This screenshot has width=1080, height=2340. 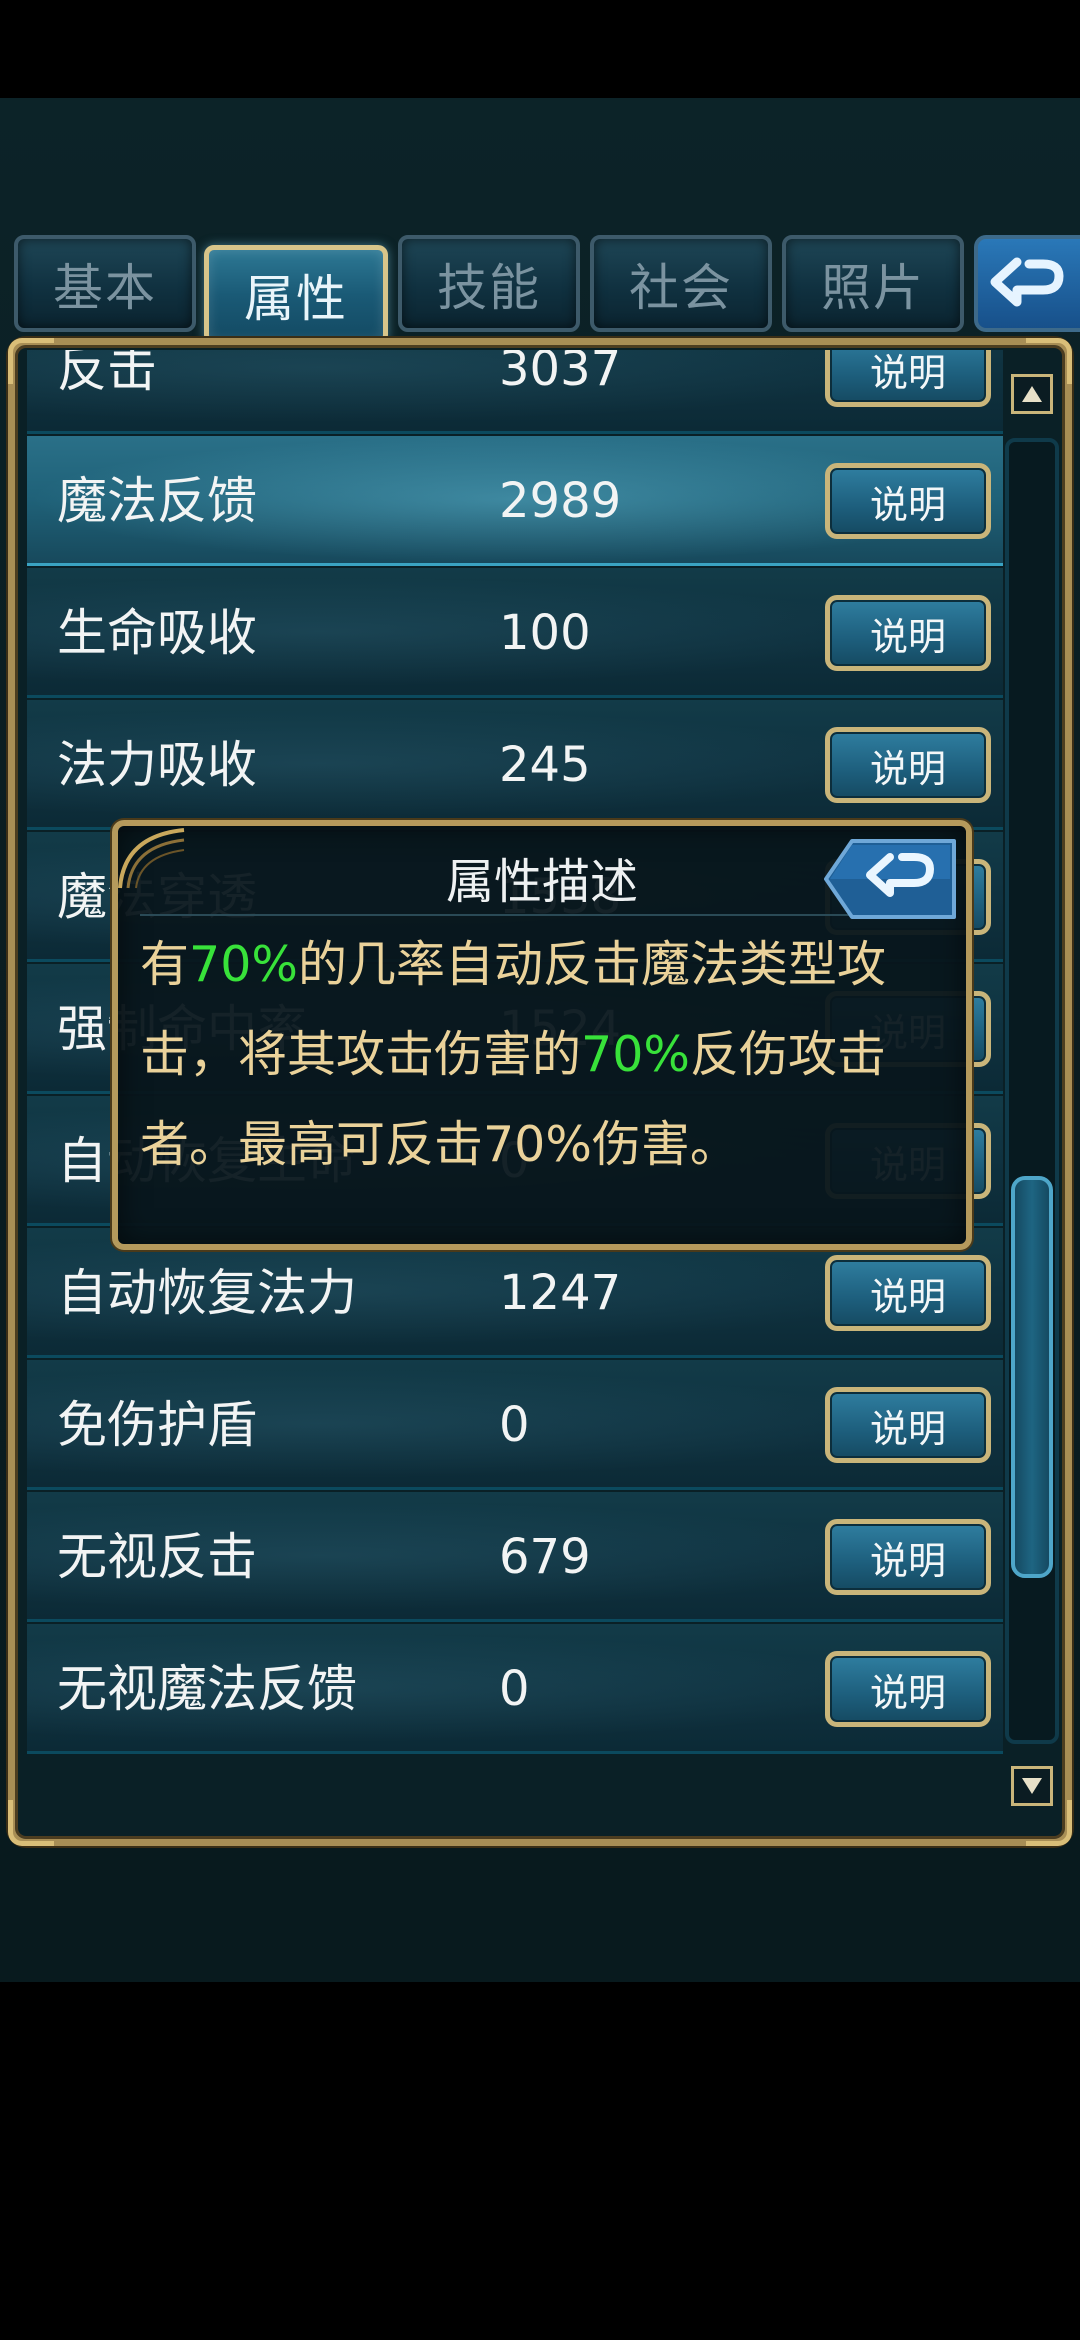 I want to click on attribute-value: 679, so click(x=545, y=1557).